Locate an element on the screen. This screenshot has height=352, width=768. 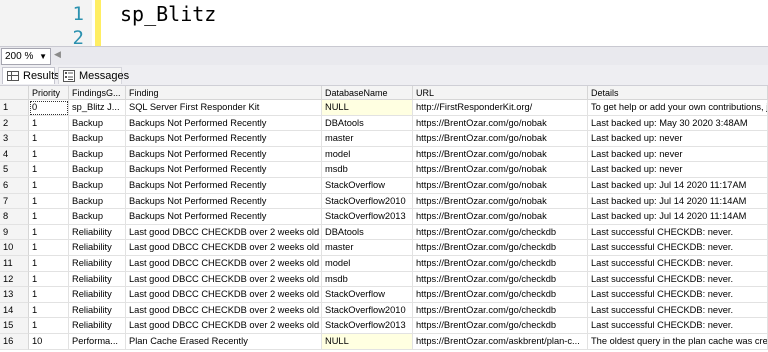
query-editor: 1 2 sp_Blitz is located at coordinates (384, 24).